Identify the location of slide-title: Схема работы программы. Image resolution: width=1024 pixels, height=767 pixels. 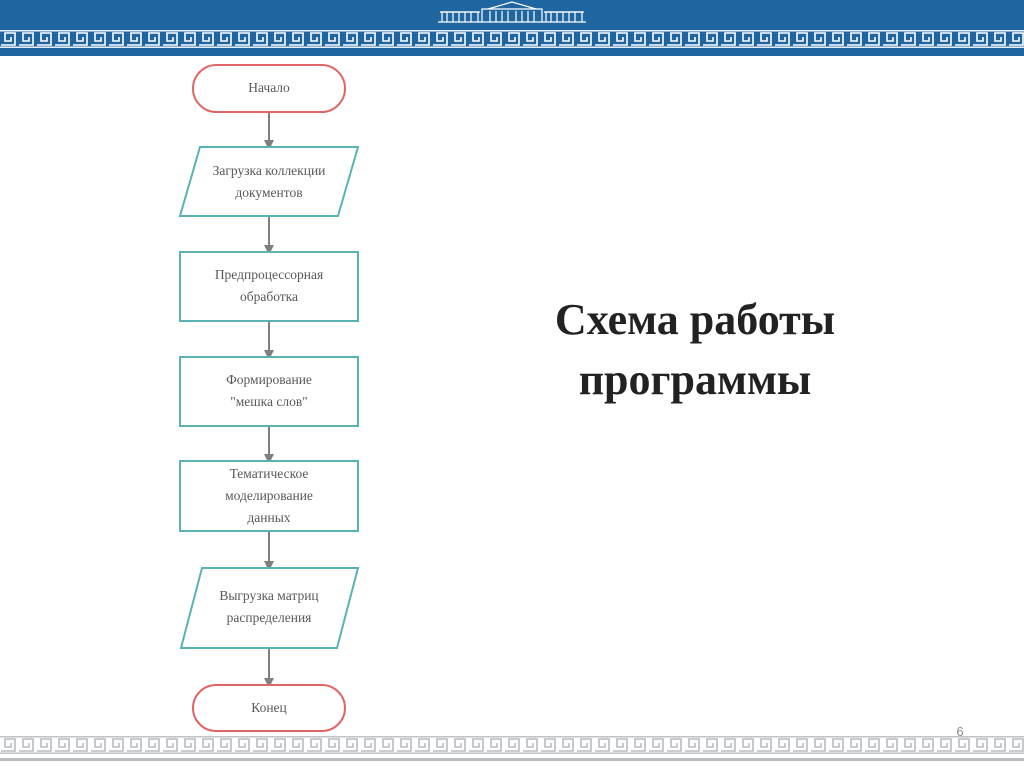
(695, 350).